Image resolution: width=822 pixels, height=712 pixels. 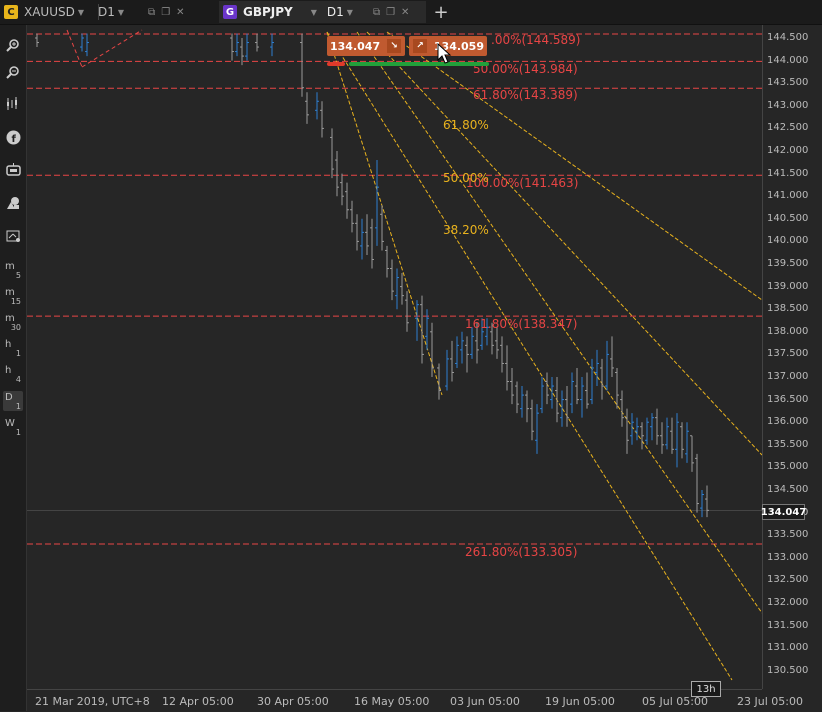 I want to click on price-tick-label: 142.000, so click(x=788, y=150).